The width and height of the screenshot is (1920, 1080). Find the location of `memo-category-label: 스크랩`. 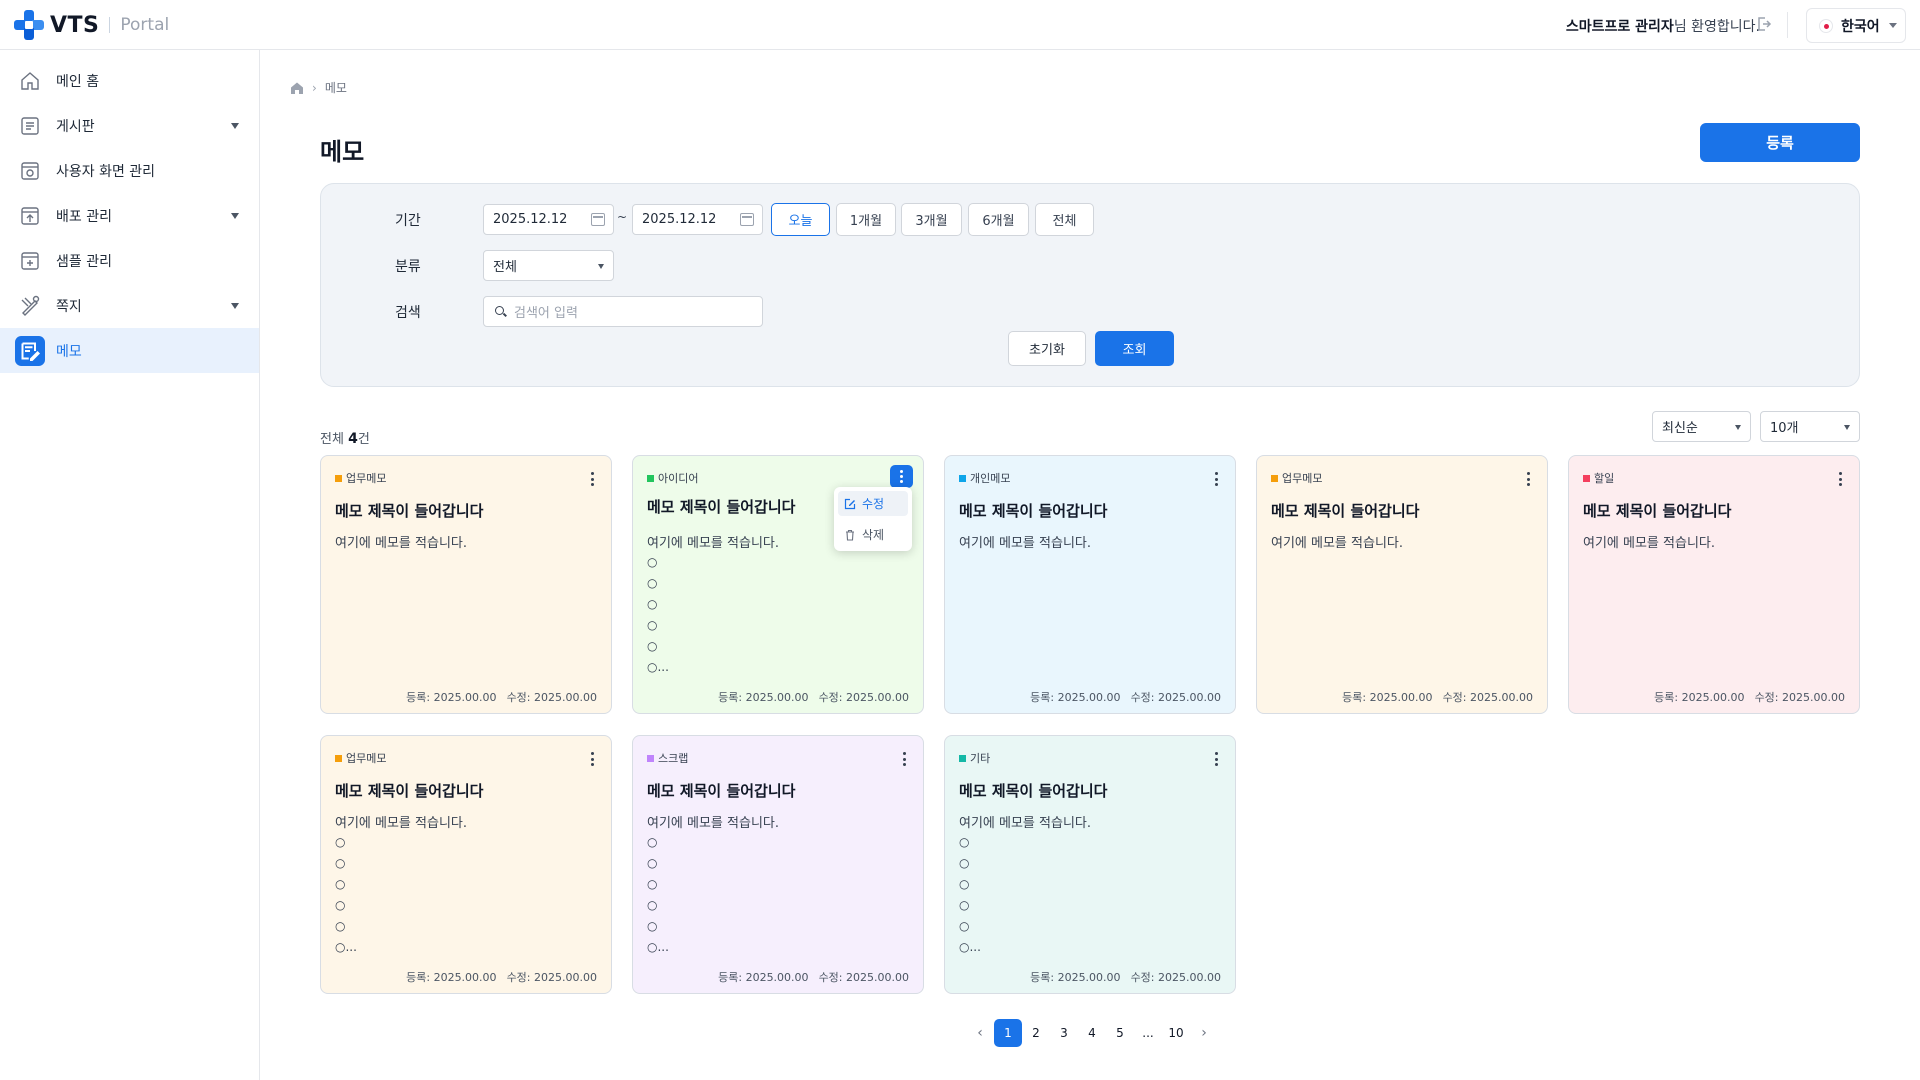

memo-category-label: 스크랩 is located at coordinates (673, 758).